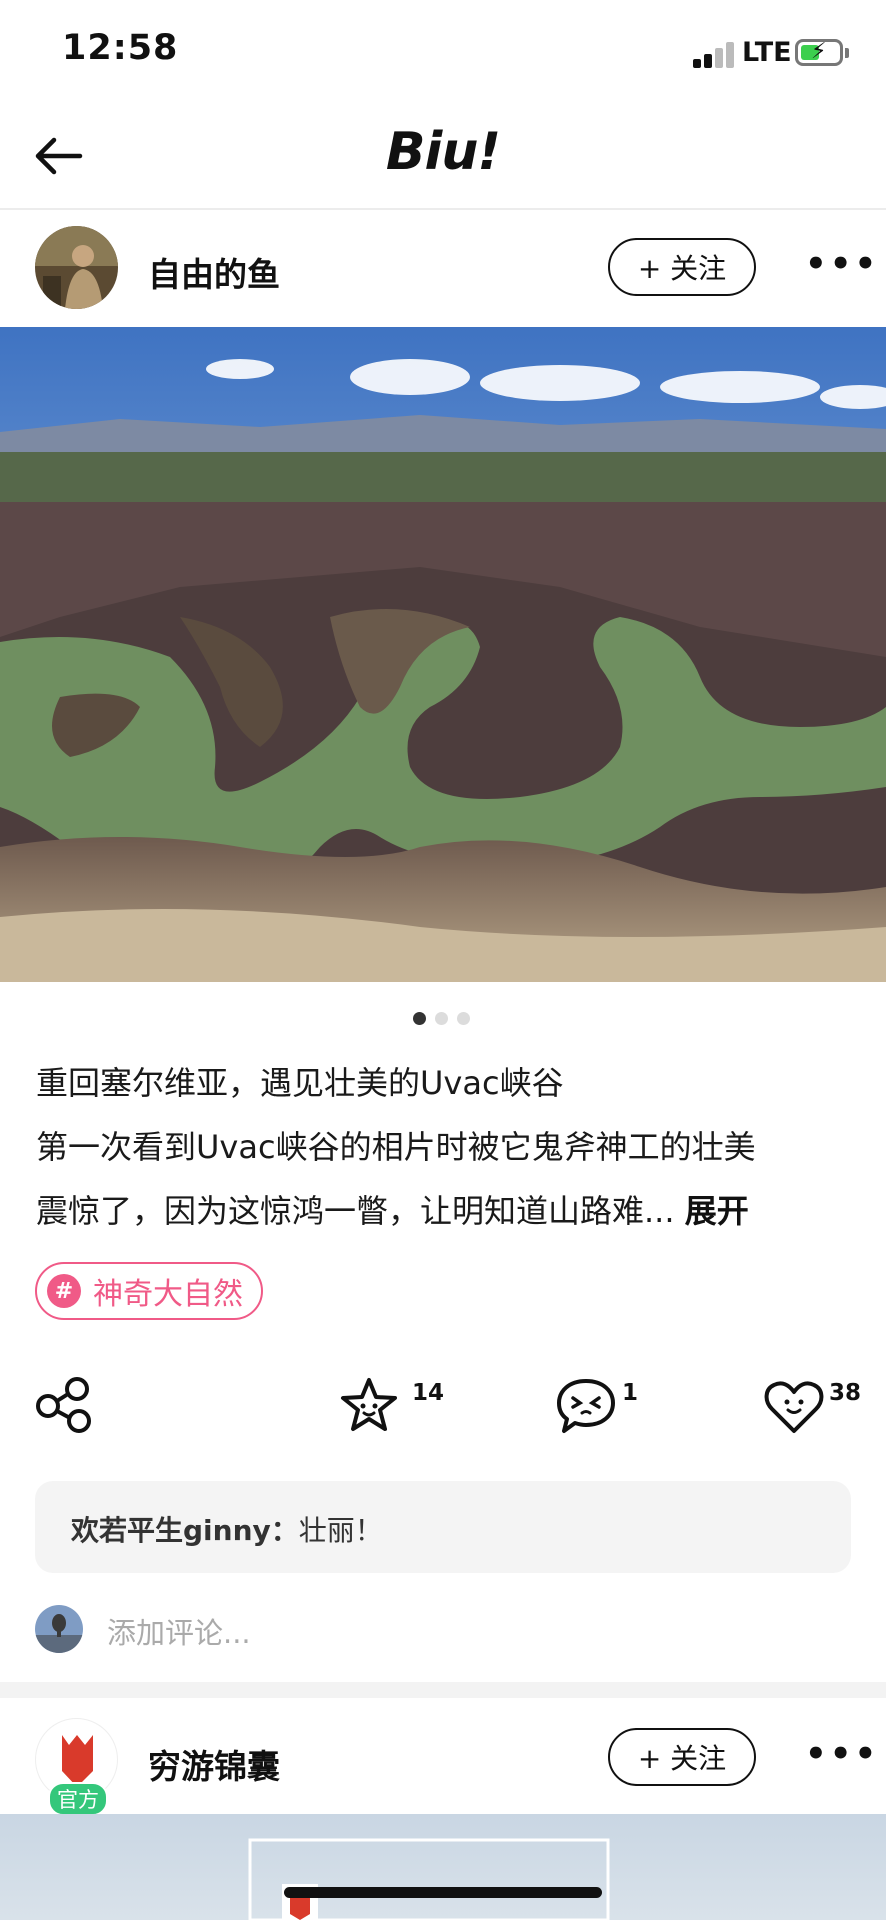 The width and height of the screenshot is (886, 1920). What do you see at coordinates (794, 1407) in the screenshot?
I see `like-heart-icon` at bounding box center [794, 1407].